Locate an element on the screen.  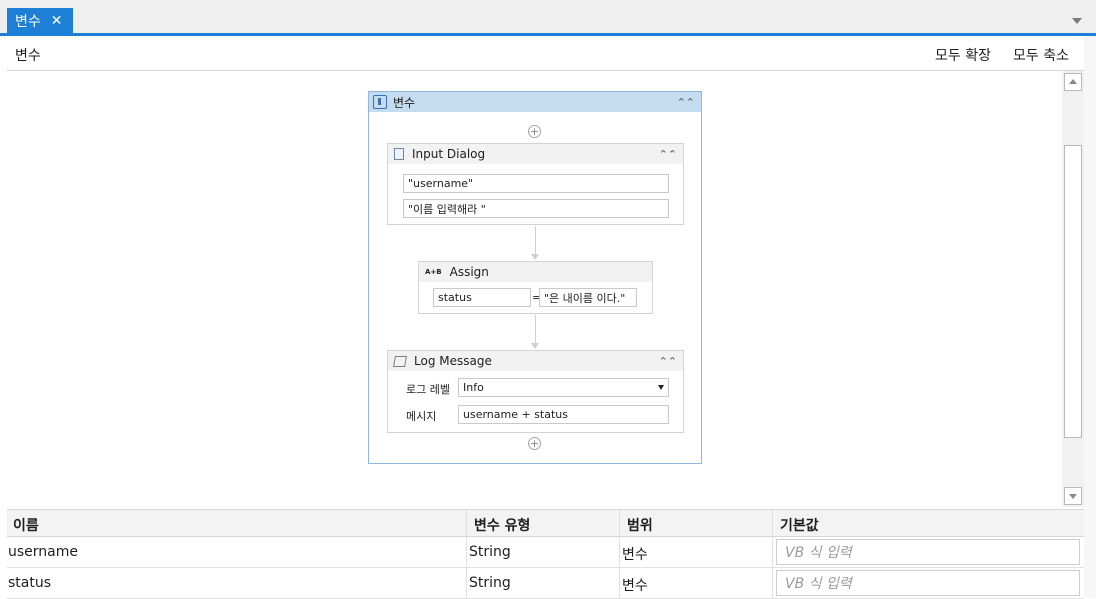
input-dialog-label-field: "이름 입력해라 " is located at coordinates (536, 208).